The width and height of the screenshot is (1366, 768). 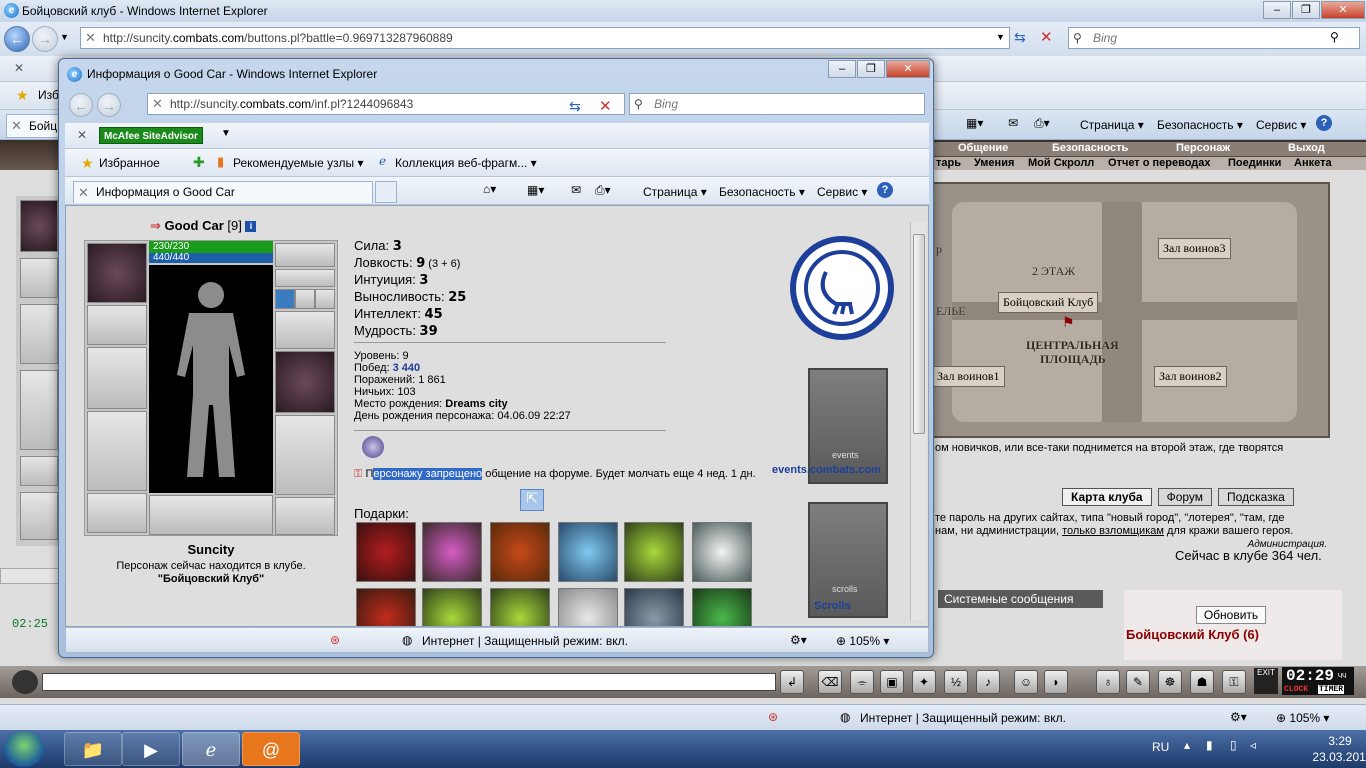 I want to click on mail-icon: ✉, so click(x=1013, y=123).